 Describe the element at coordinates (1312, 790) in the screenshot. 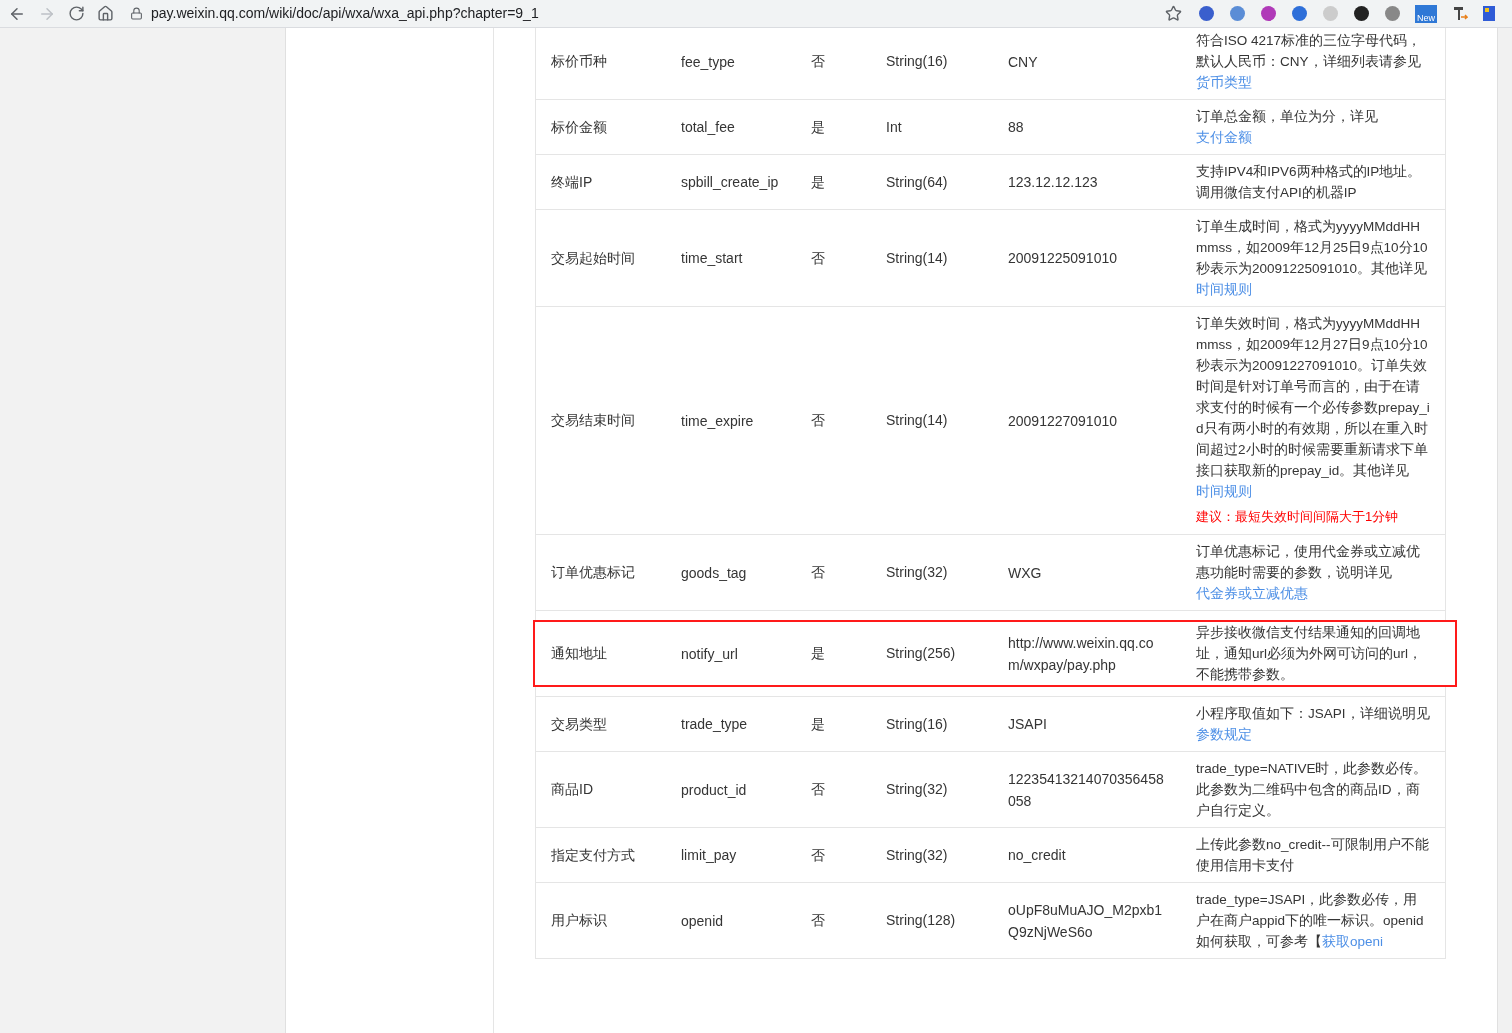

I see `table-cell-text: trade_type=NATIVE时，此参数必传。此参数为二维码中包含的商品ID，商户自行定义。` at that location.